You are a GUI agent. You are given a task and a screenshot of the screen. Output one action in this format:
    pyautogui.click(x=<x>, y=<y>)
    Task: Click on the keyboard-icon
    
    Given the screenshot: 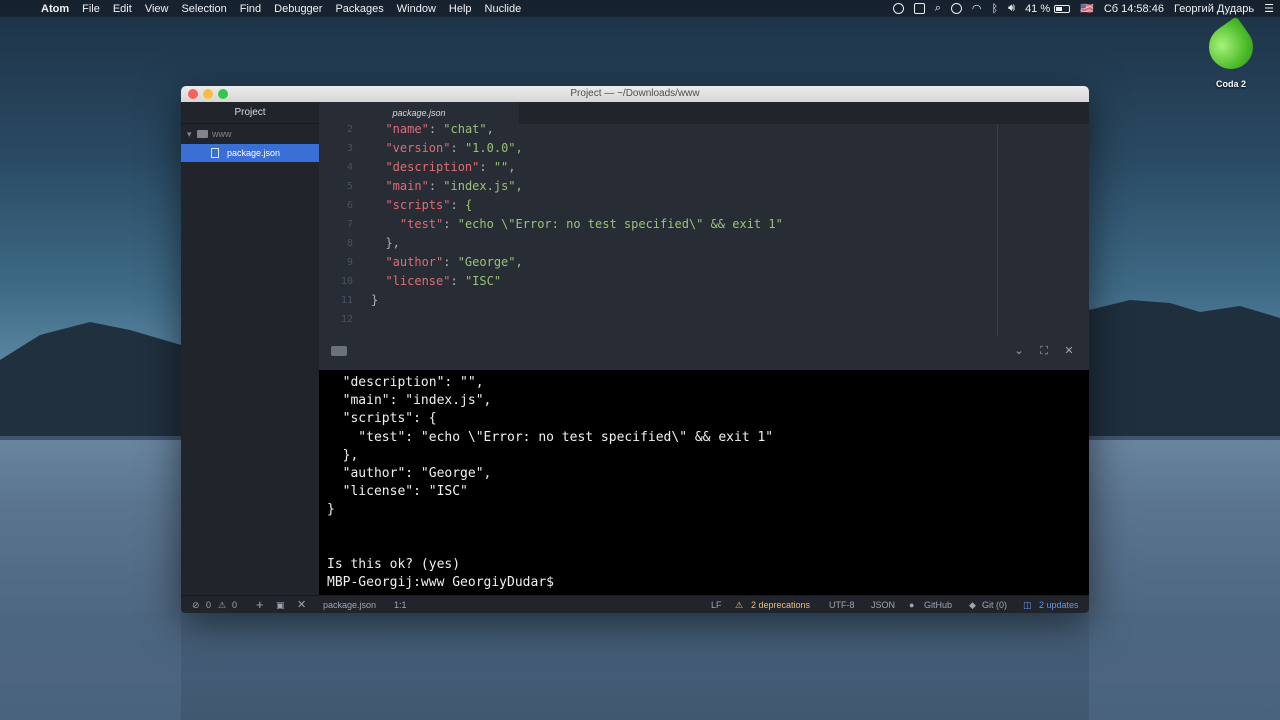 What is the action you would take?
    pyautogui.click(x=339, y=351)
    